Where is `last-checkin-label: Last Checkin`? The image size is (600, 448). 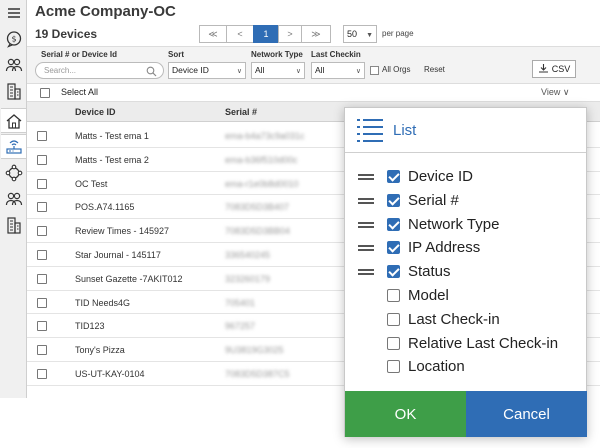 last-checkin-label: Last Checkin is located at coordinates (336, 54).